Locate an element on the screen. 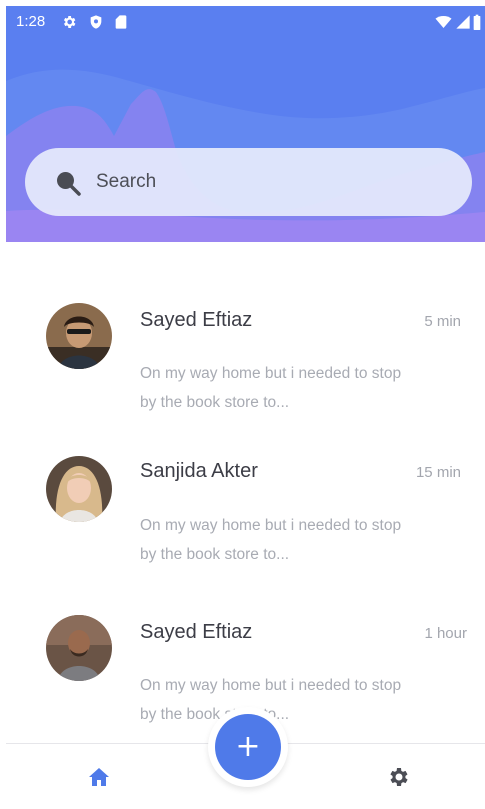 The width and height of the screenshot is (485, 809). status-bar: 1:28 is located at coordinates (245, 21).